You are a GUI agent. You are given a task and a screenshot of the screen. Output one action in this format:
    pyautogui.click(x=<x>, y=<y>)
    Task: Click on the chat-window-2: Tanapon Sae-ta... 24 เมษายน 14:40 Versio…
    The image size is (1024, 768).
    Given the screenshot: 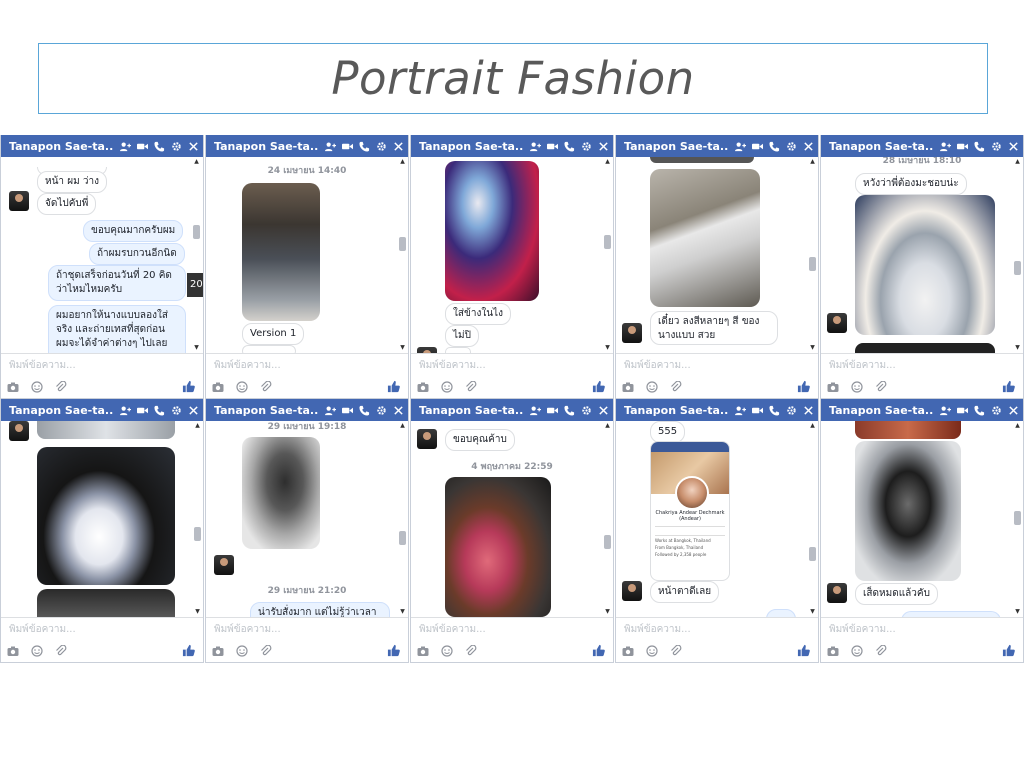 What is the action you would take?
    pyautogui.click(x=307, y=267)
    